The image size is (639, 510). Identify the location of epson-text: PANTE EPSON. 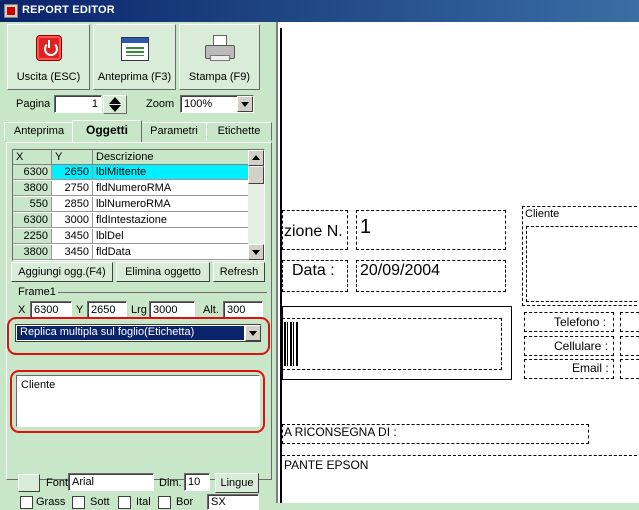
(326, 465).